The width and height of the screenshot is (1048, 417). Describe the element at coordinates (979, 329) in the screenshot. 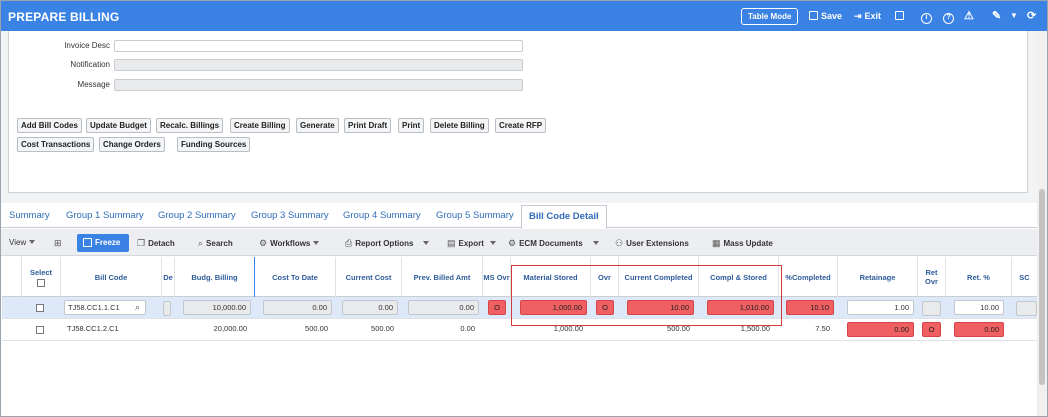

I see `ret-pct-input: 0.00` at that location.